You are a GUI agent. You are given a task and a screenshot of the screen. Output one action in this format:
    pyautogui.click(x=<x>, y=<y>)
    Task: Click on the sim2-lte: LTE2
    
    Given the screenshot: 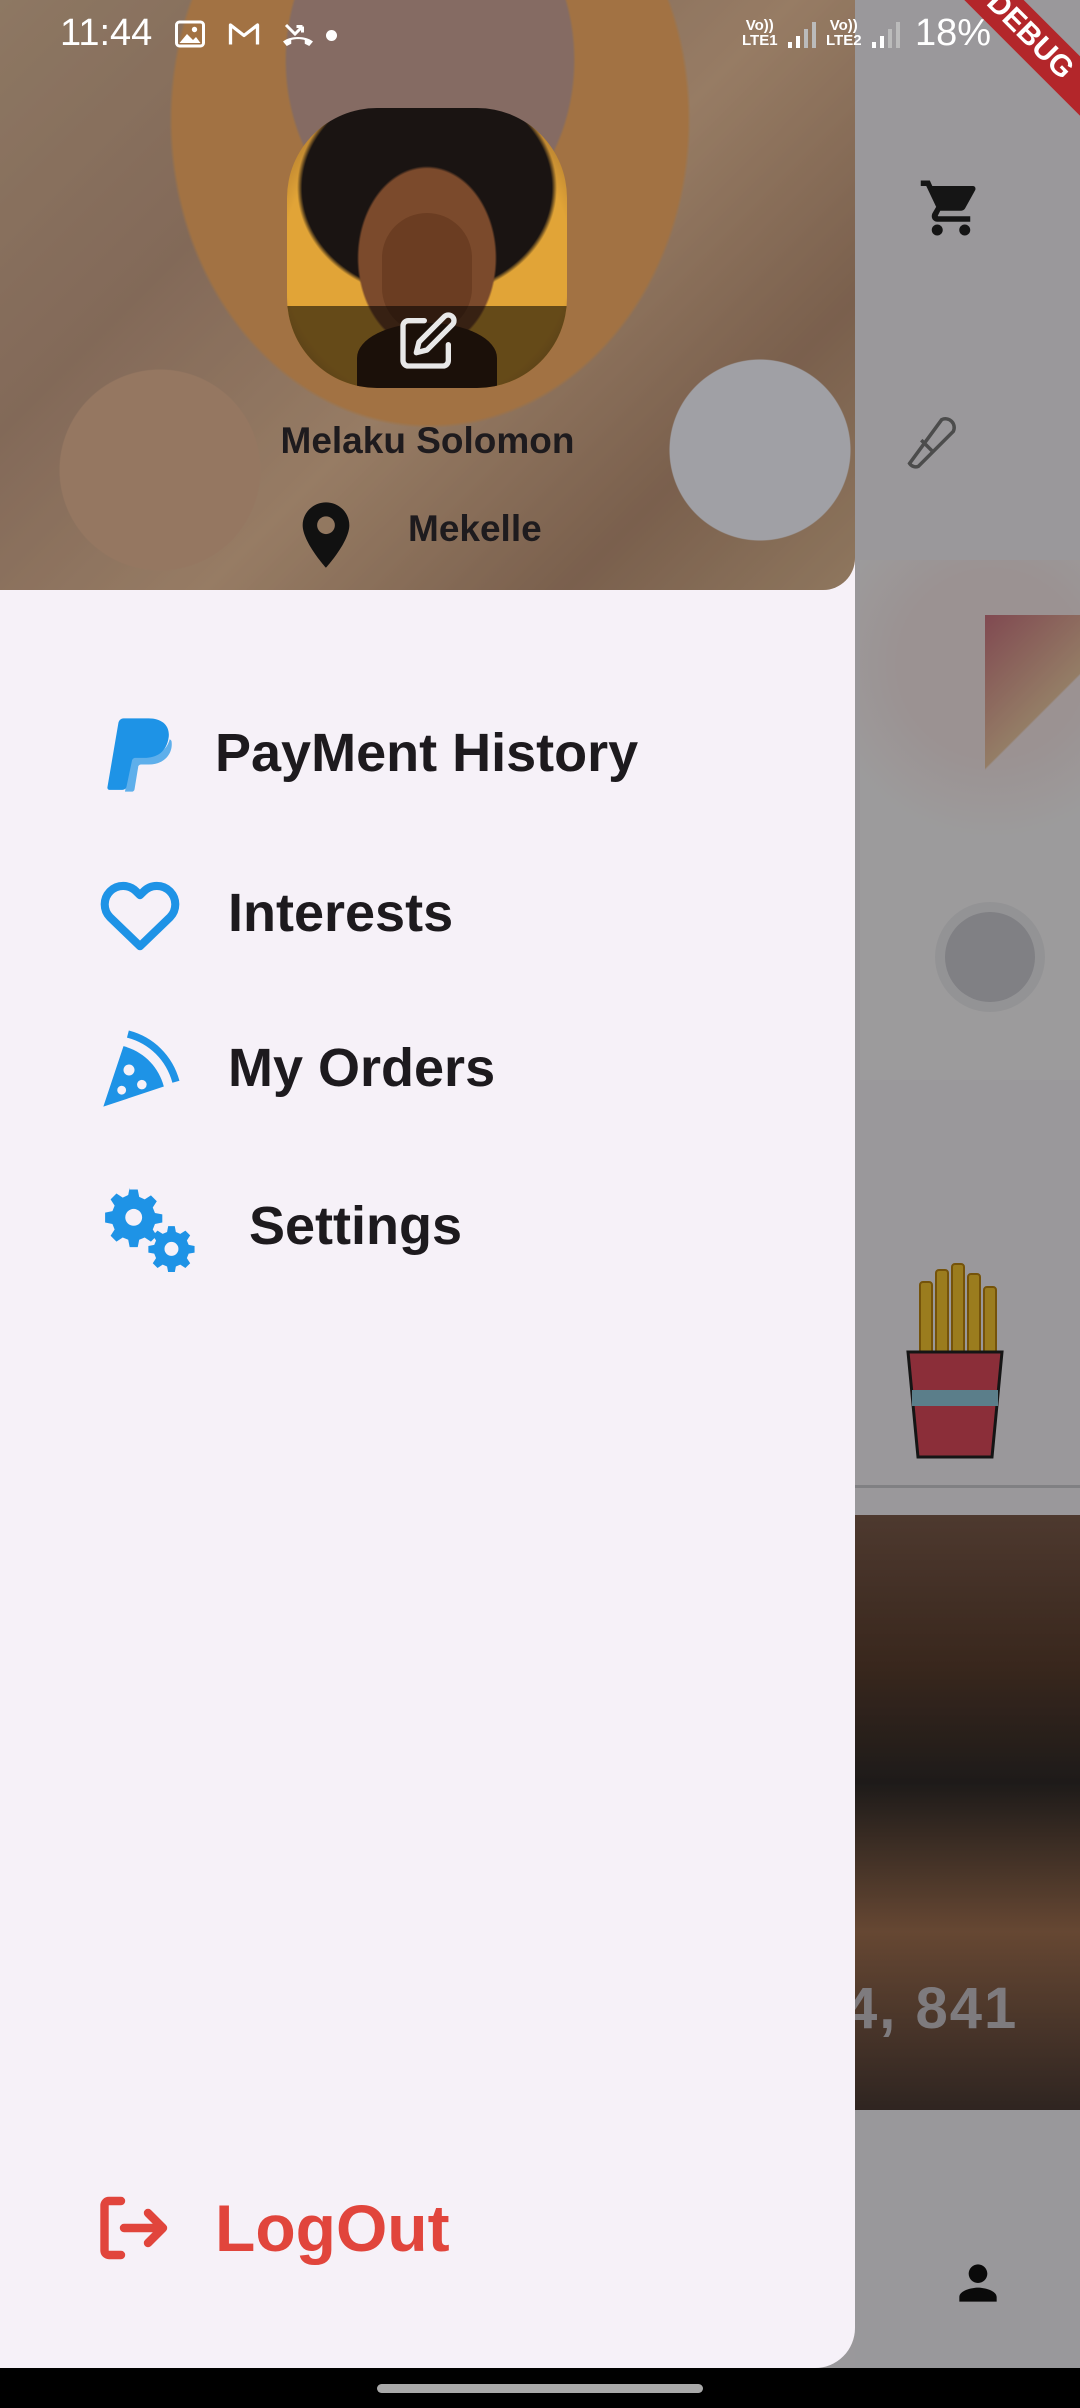 What is the action you would take?
    pyautogui.click(x=844, y=40)
    